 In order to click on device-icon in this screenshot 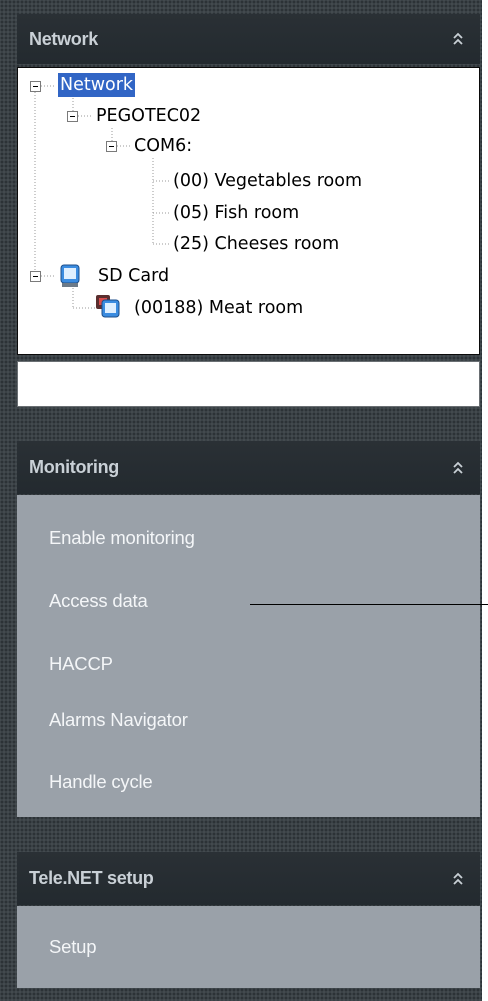, I will do `click(108, 308)`.